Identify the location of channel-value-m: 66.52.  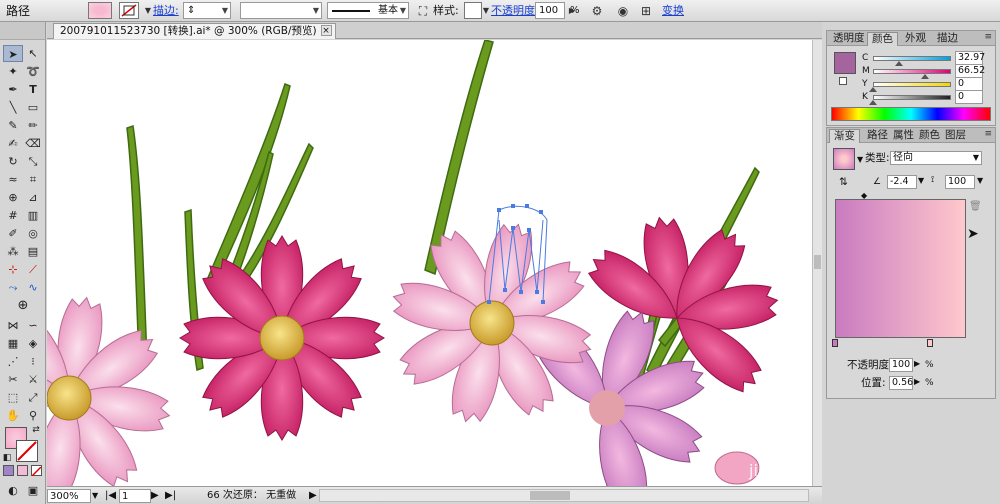
(970, 71).